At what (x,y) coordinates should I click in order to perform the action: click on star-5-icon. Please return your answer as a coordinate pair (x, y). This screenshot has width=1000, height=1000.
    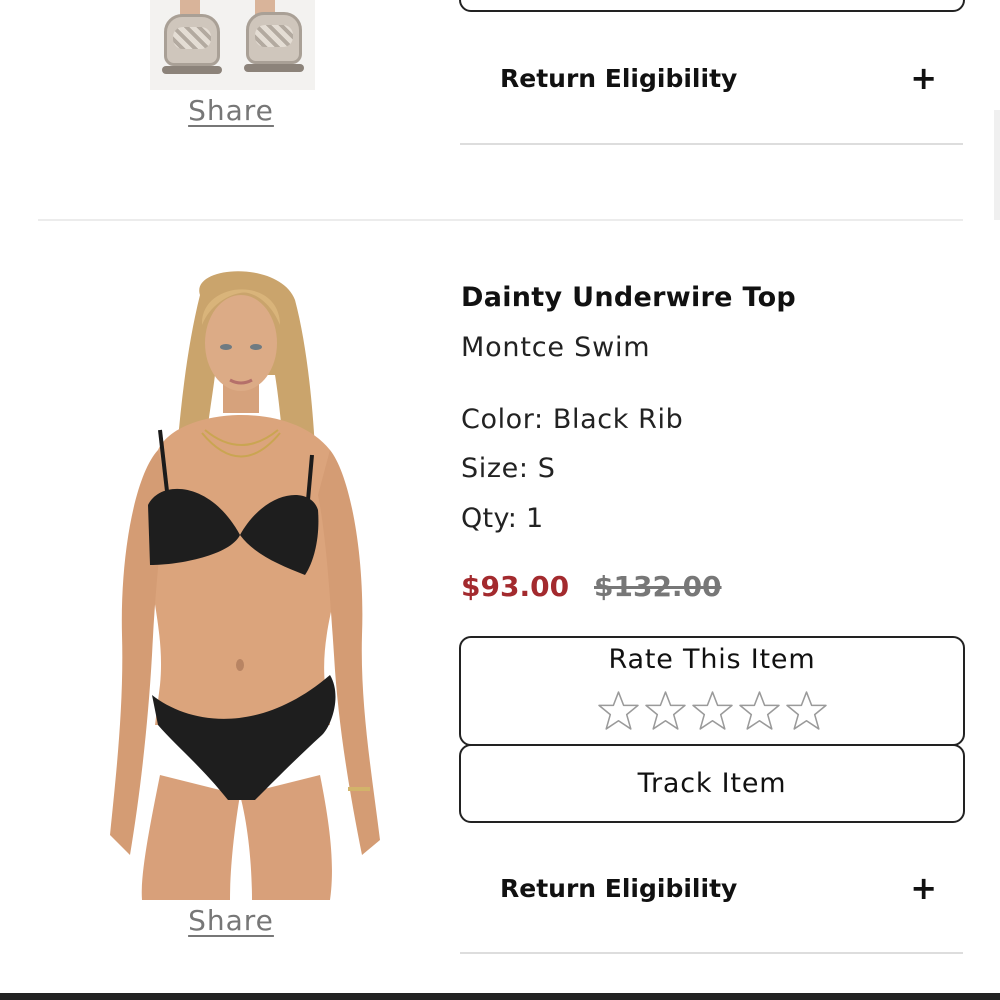
    Looking at the image, I should click on (806, 710).